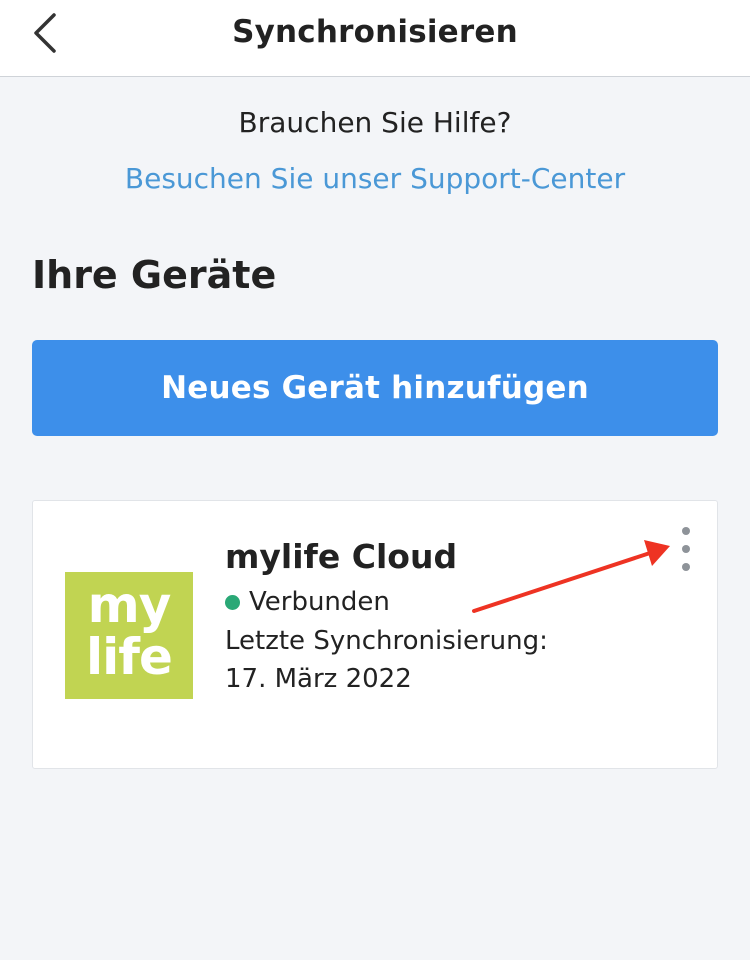 The width and height of the screenshot is (750, 960). What do you see at coordinates (375, 178) in the screenshot?
I see `support-center-link: Besuchen Sie unser Support-Center` at bounding box center [375, 178].